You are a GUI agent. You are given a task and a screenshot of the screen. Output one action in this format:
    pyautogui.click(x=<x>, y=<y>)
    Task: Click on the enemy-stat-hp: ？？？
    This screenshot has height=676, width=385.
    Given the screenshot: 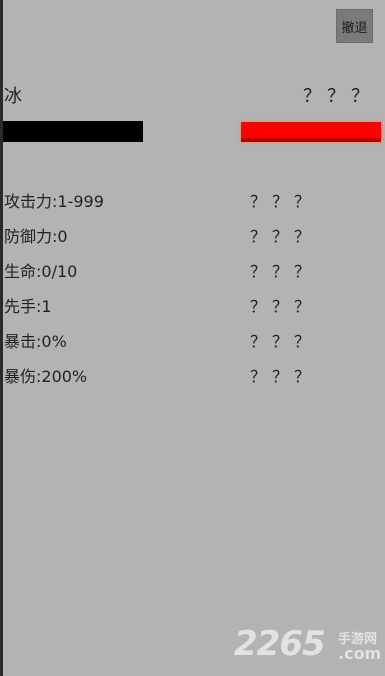 What is the action you would take?
    pyautogui.click(x=283, y=271)
    